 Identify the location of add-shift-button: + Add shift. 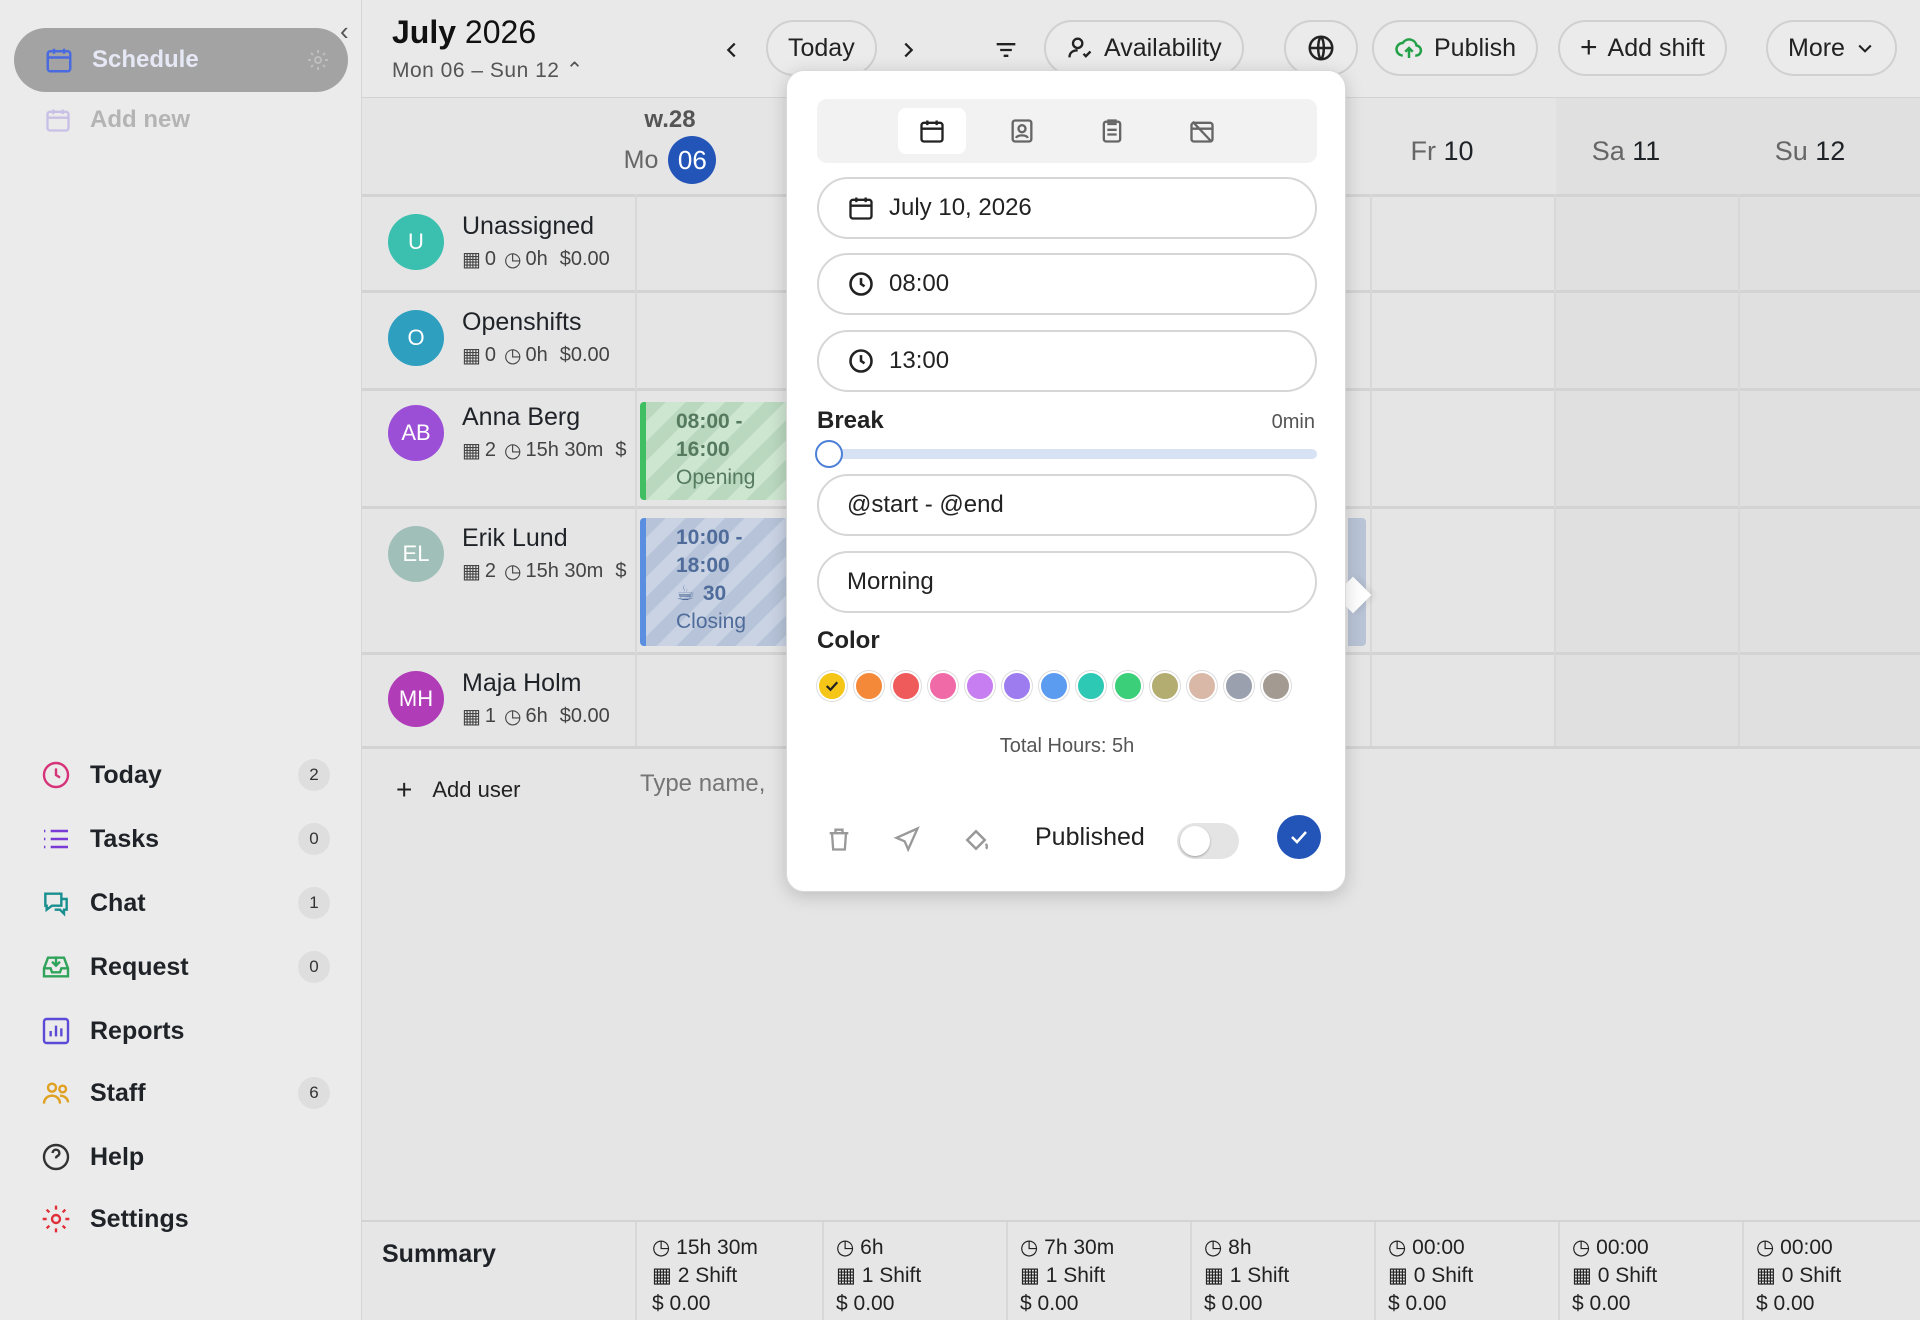
(1642, 48).